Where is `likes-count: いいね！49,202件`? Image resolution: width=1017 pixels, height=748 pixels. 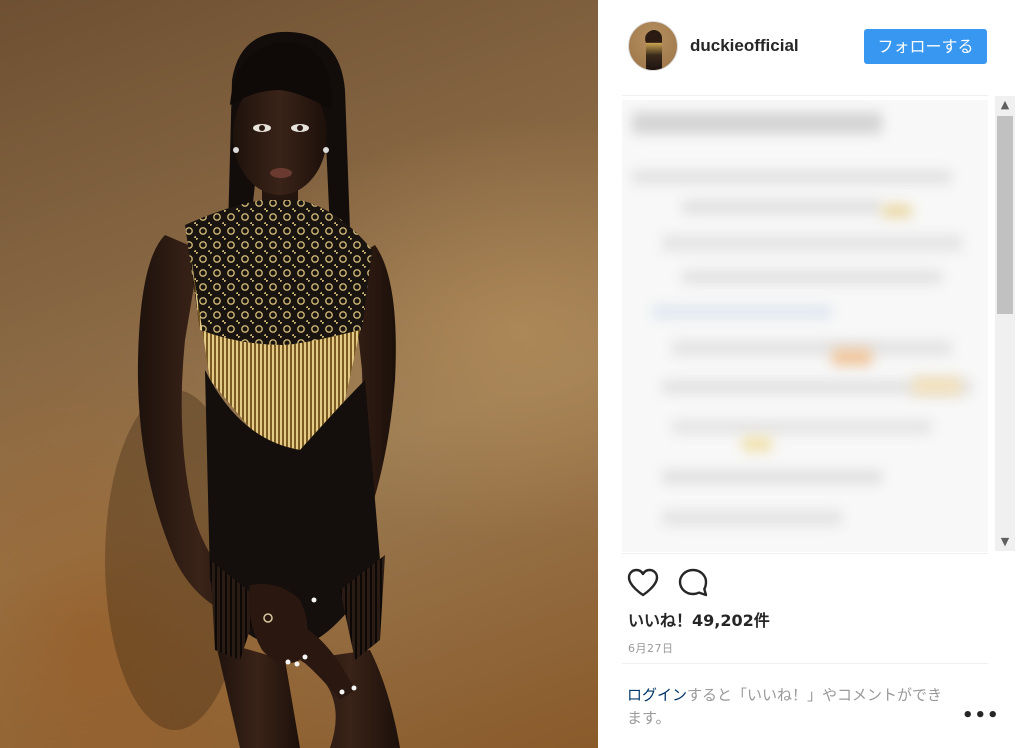
likes-count: いいね！49,202件 is located at coordinates (699, 619).